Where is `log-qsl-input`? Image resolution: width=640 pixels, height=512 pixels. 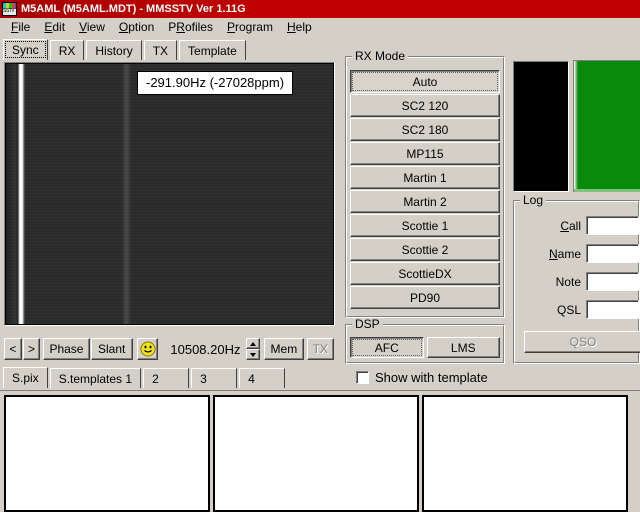
log-qsl-input is located at coordinates (612, 309).